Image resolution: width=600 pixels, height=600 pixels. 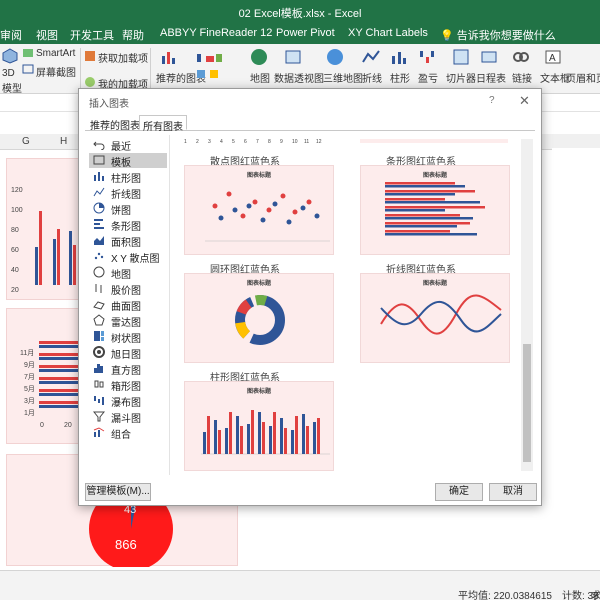 What do you see at coordinates (259, 210) in the screenshot?
I see `template-thumbnail-scatter: 图表标题` at bounding box center [259, 210].